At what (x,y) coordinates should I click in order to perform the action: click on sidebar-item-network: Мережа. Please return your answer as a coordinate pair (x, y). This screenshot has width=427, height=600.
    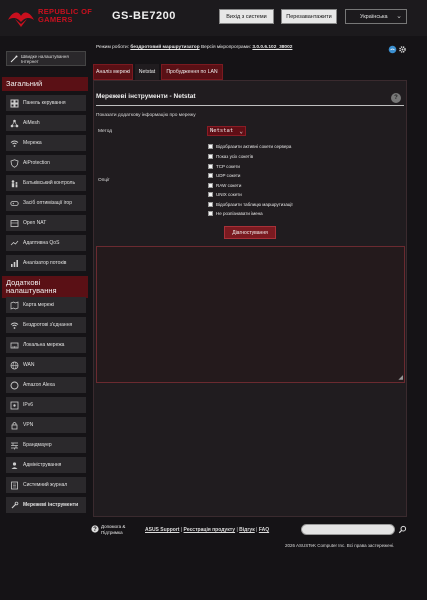
    Looking at the image, I should click on (46, 143).